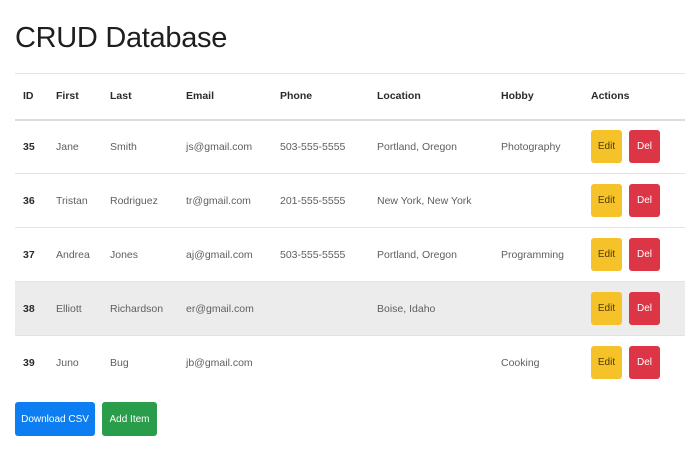  What do you see at coordinates (320, 200) in the screenshot?
I see `cell-phone: 201-555-5555` at bounding box center [320, 200].